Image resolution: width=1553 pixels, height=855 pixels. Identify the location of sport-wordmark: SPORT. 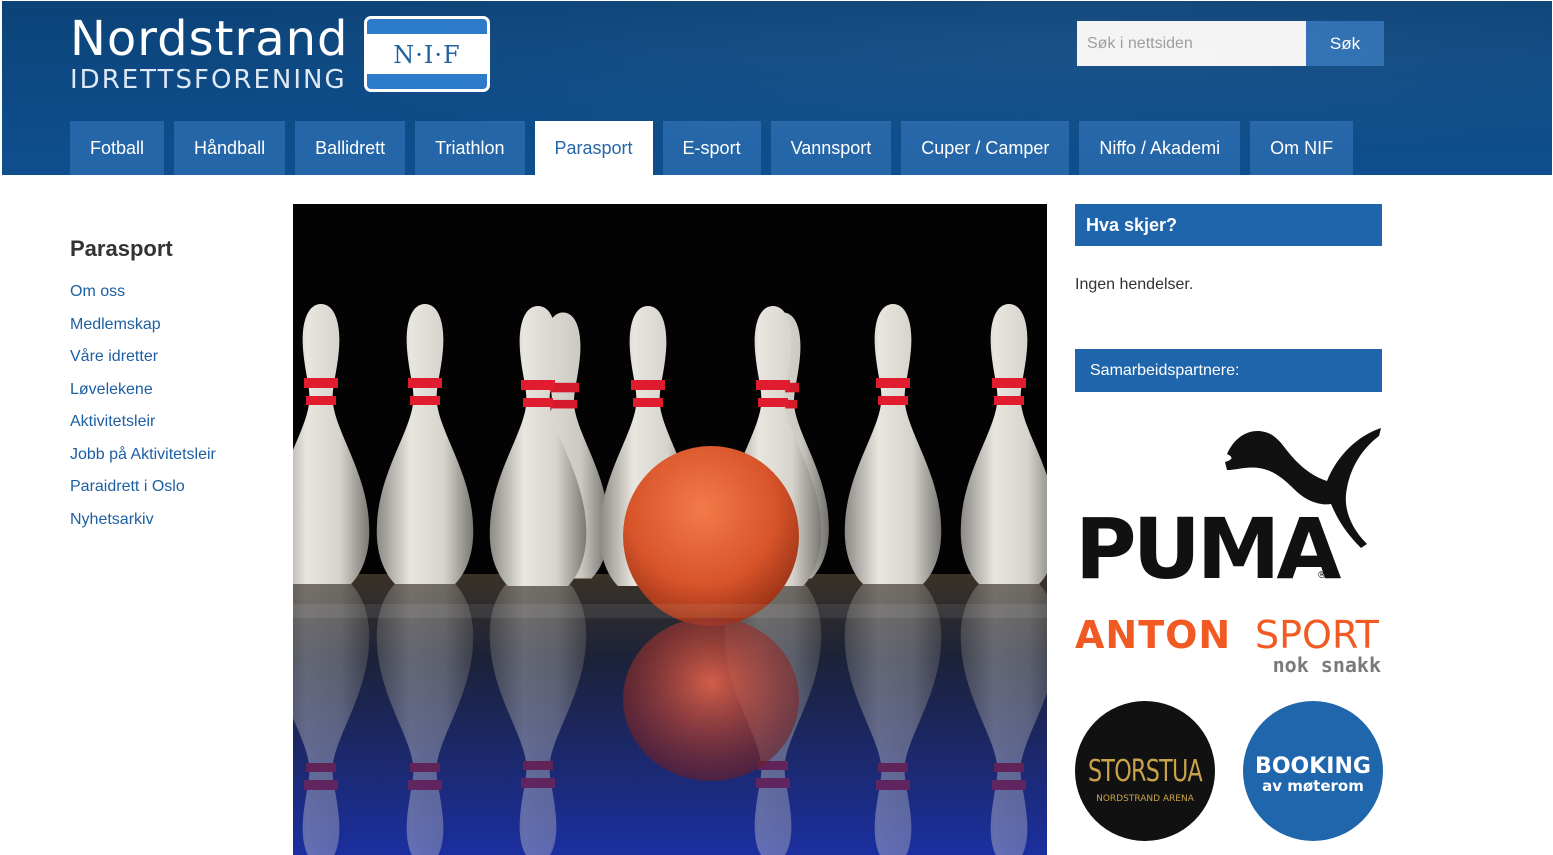
(1317, 635).